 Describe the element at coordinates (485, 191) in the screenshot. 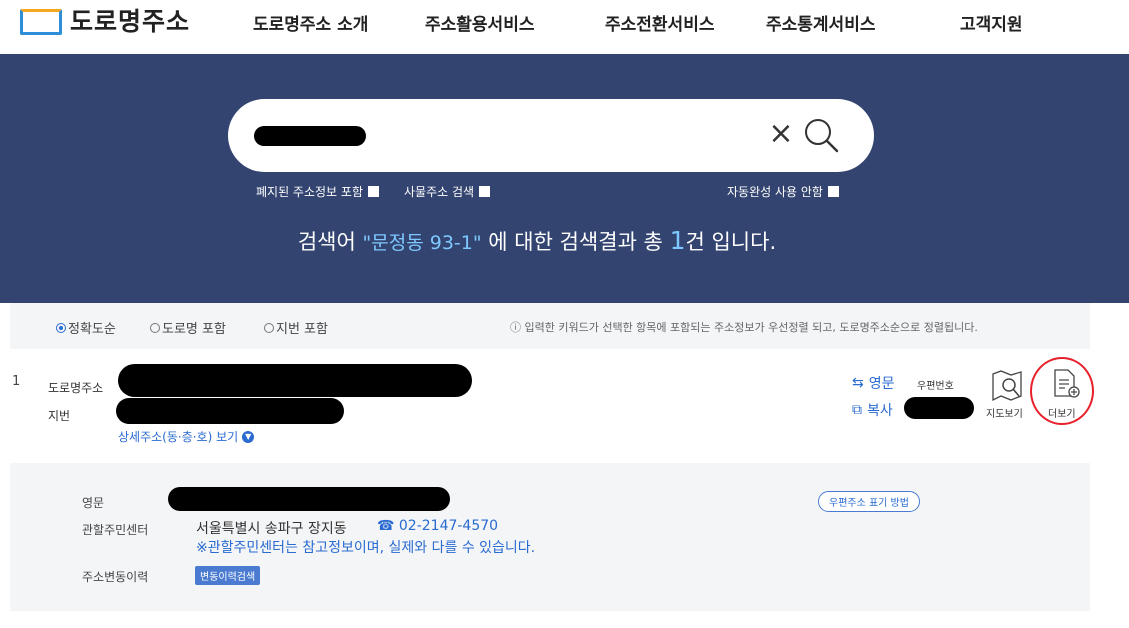

I see `option-thing-checkbox` at that location.